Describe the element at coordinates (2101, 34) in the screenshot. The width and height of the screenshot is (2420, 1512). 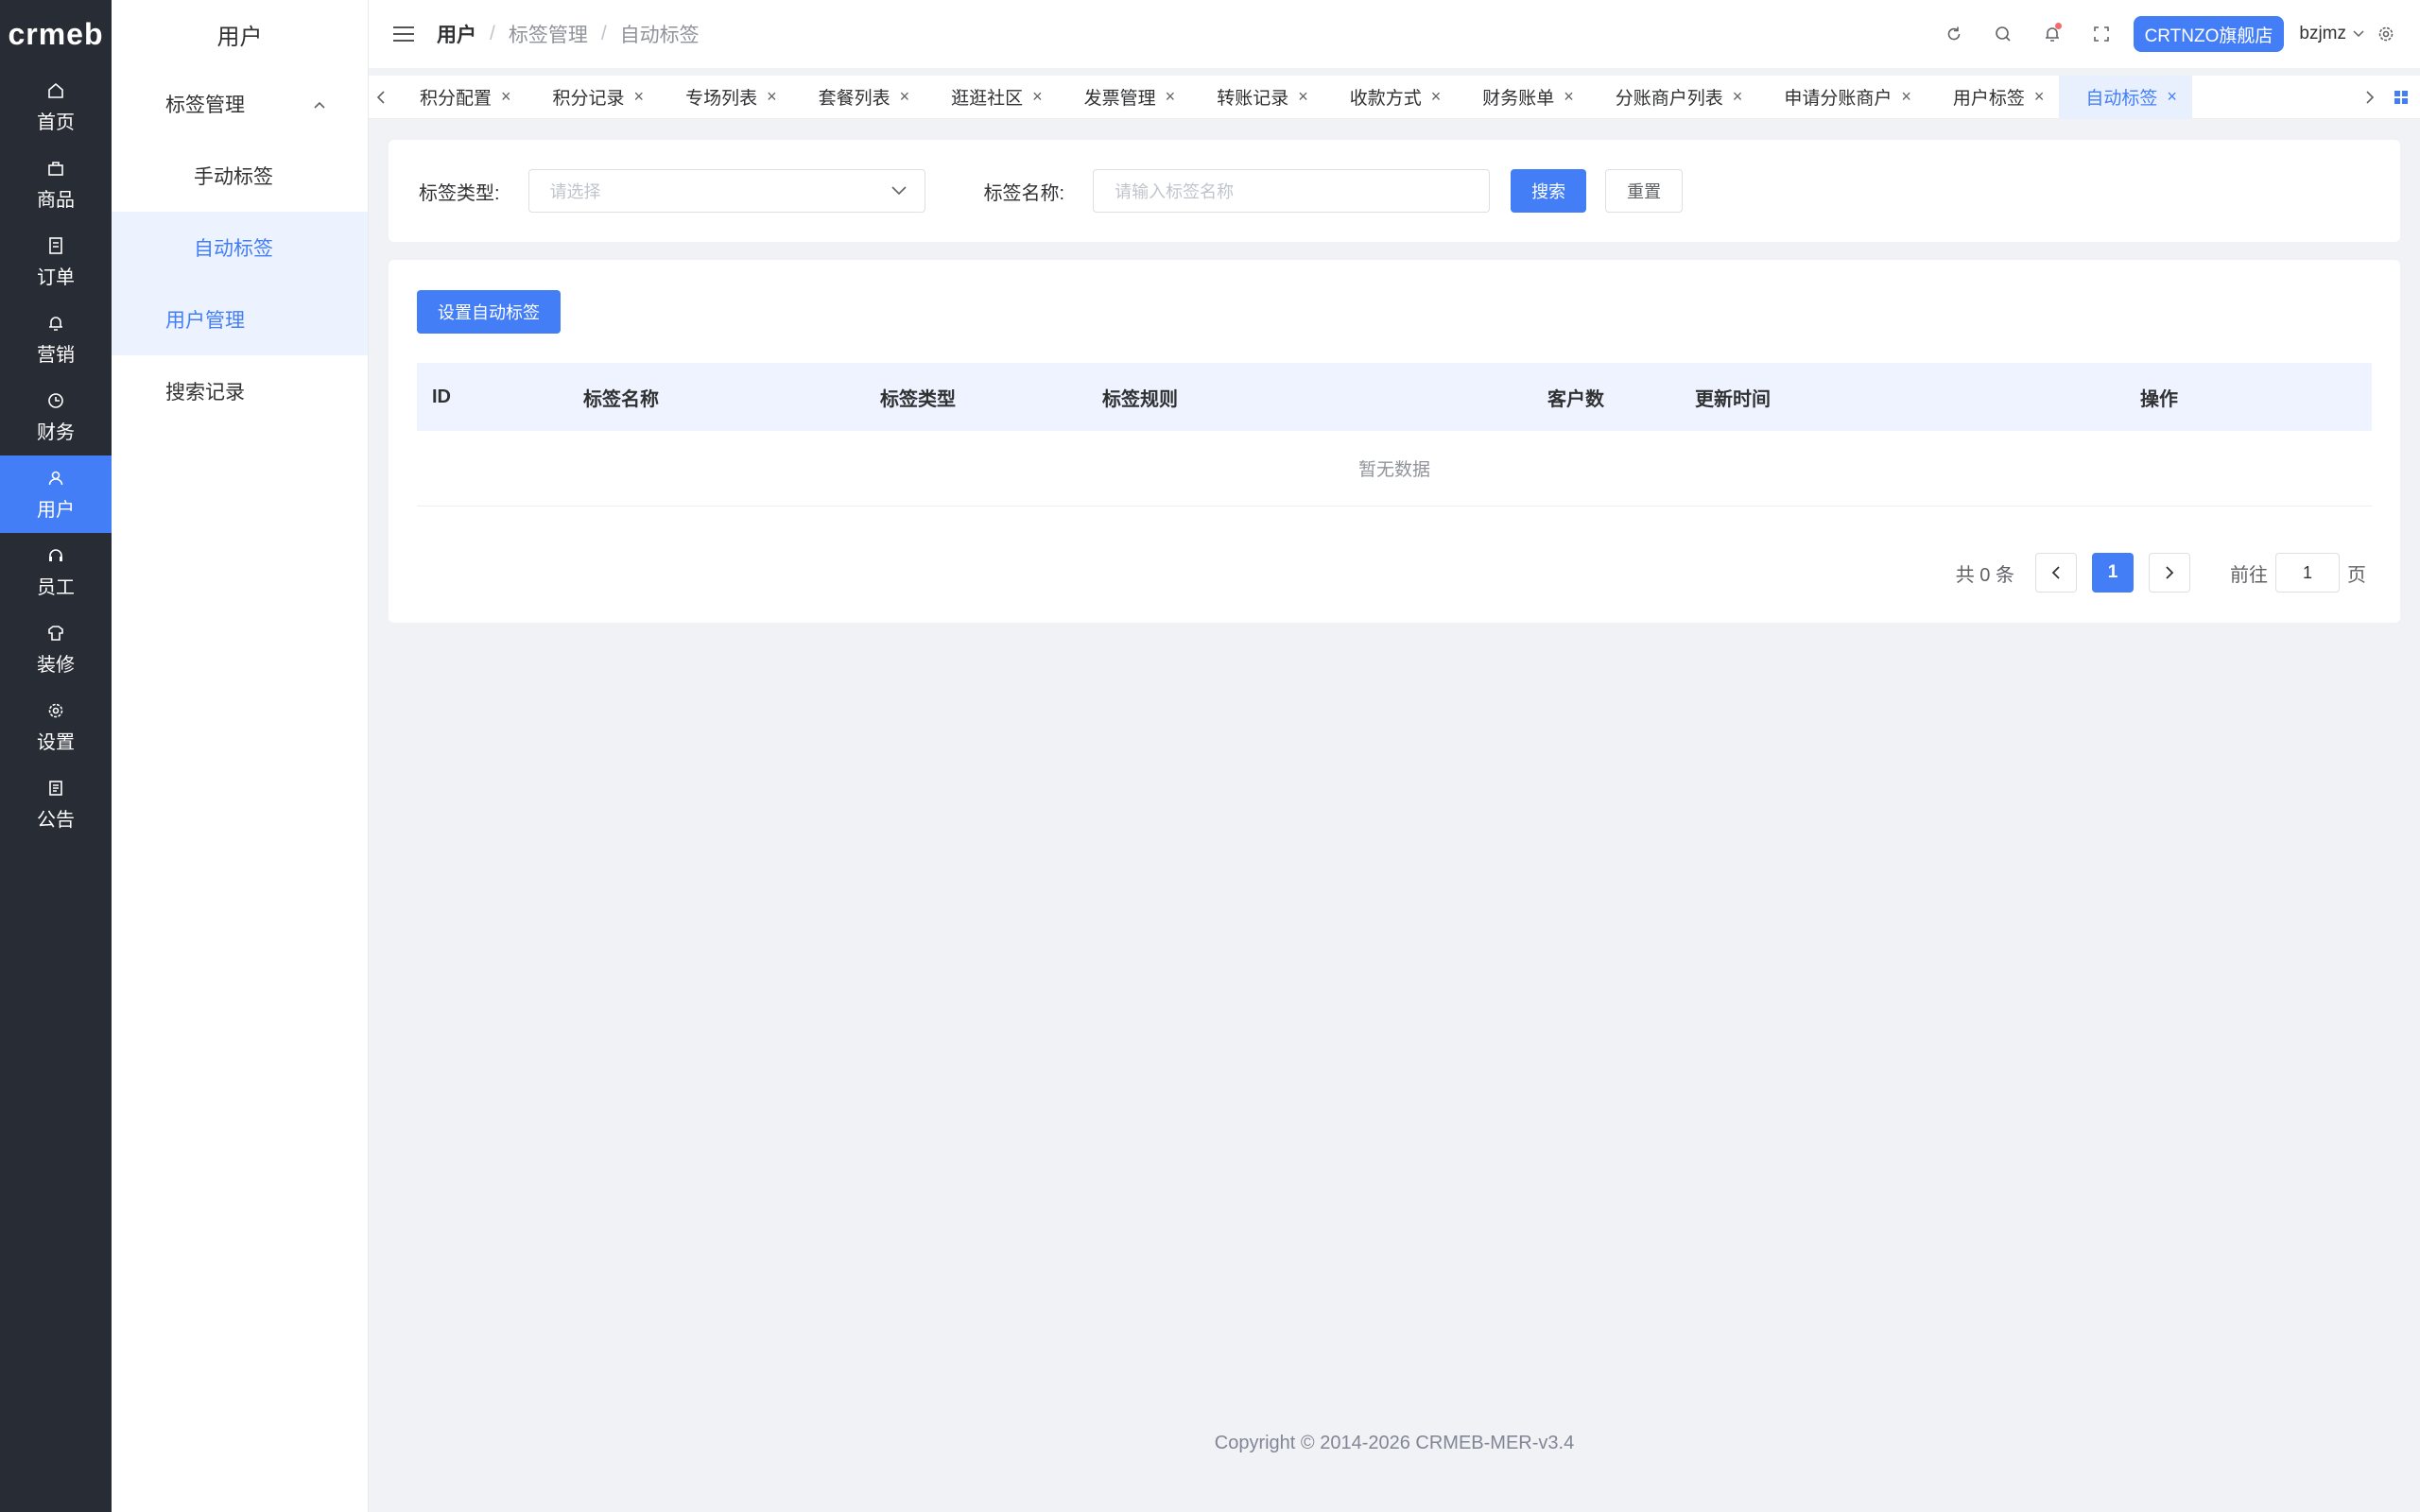
I see `fullscreen-icon` at that location.